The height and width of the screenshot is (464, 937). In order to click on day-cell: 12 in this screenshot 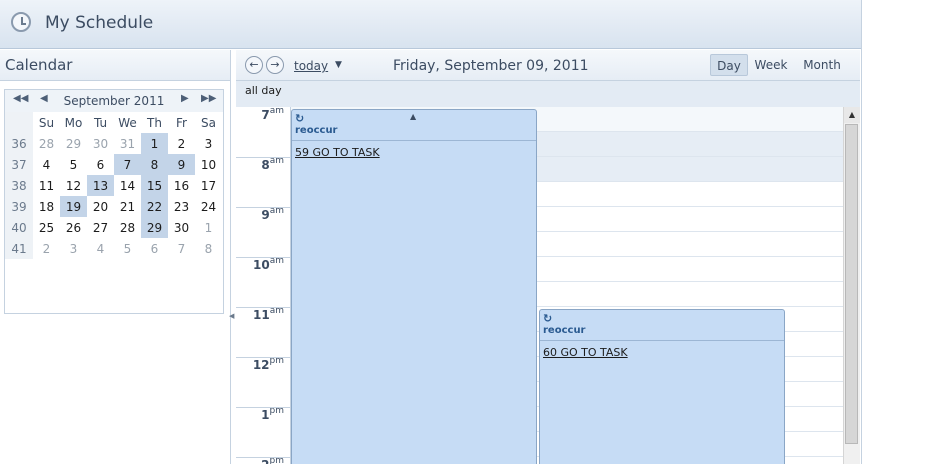, I will do `click(73, 185)`.